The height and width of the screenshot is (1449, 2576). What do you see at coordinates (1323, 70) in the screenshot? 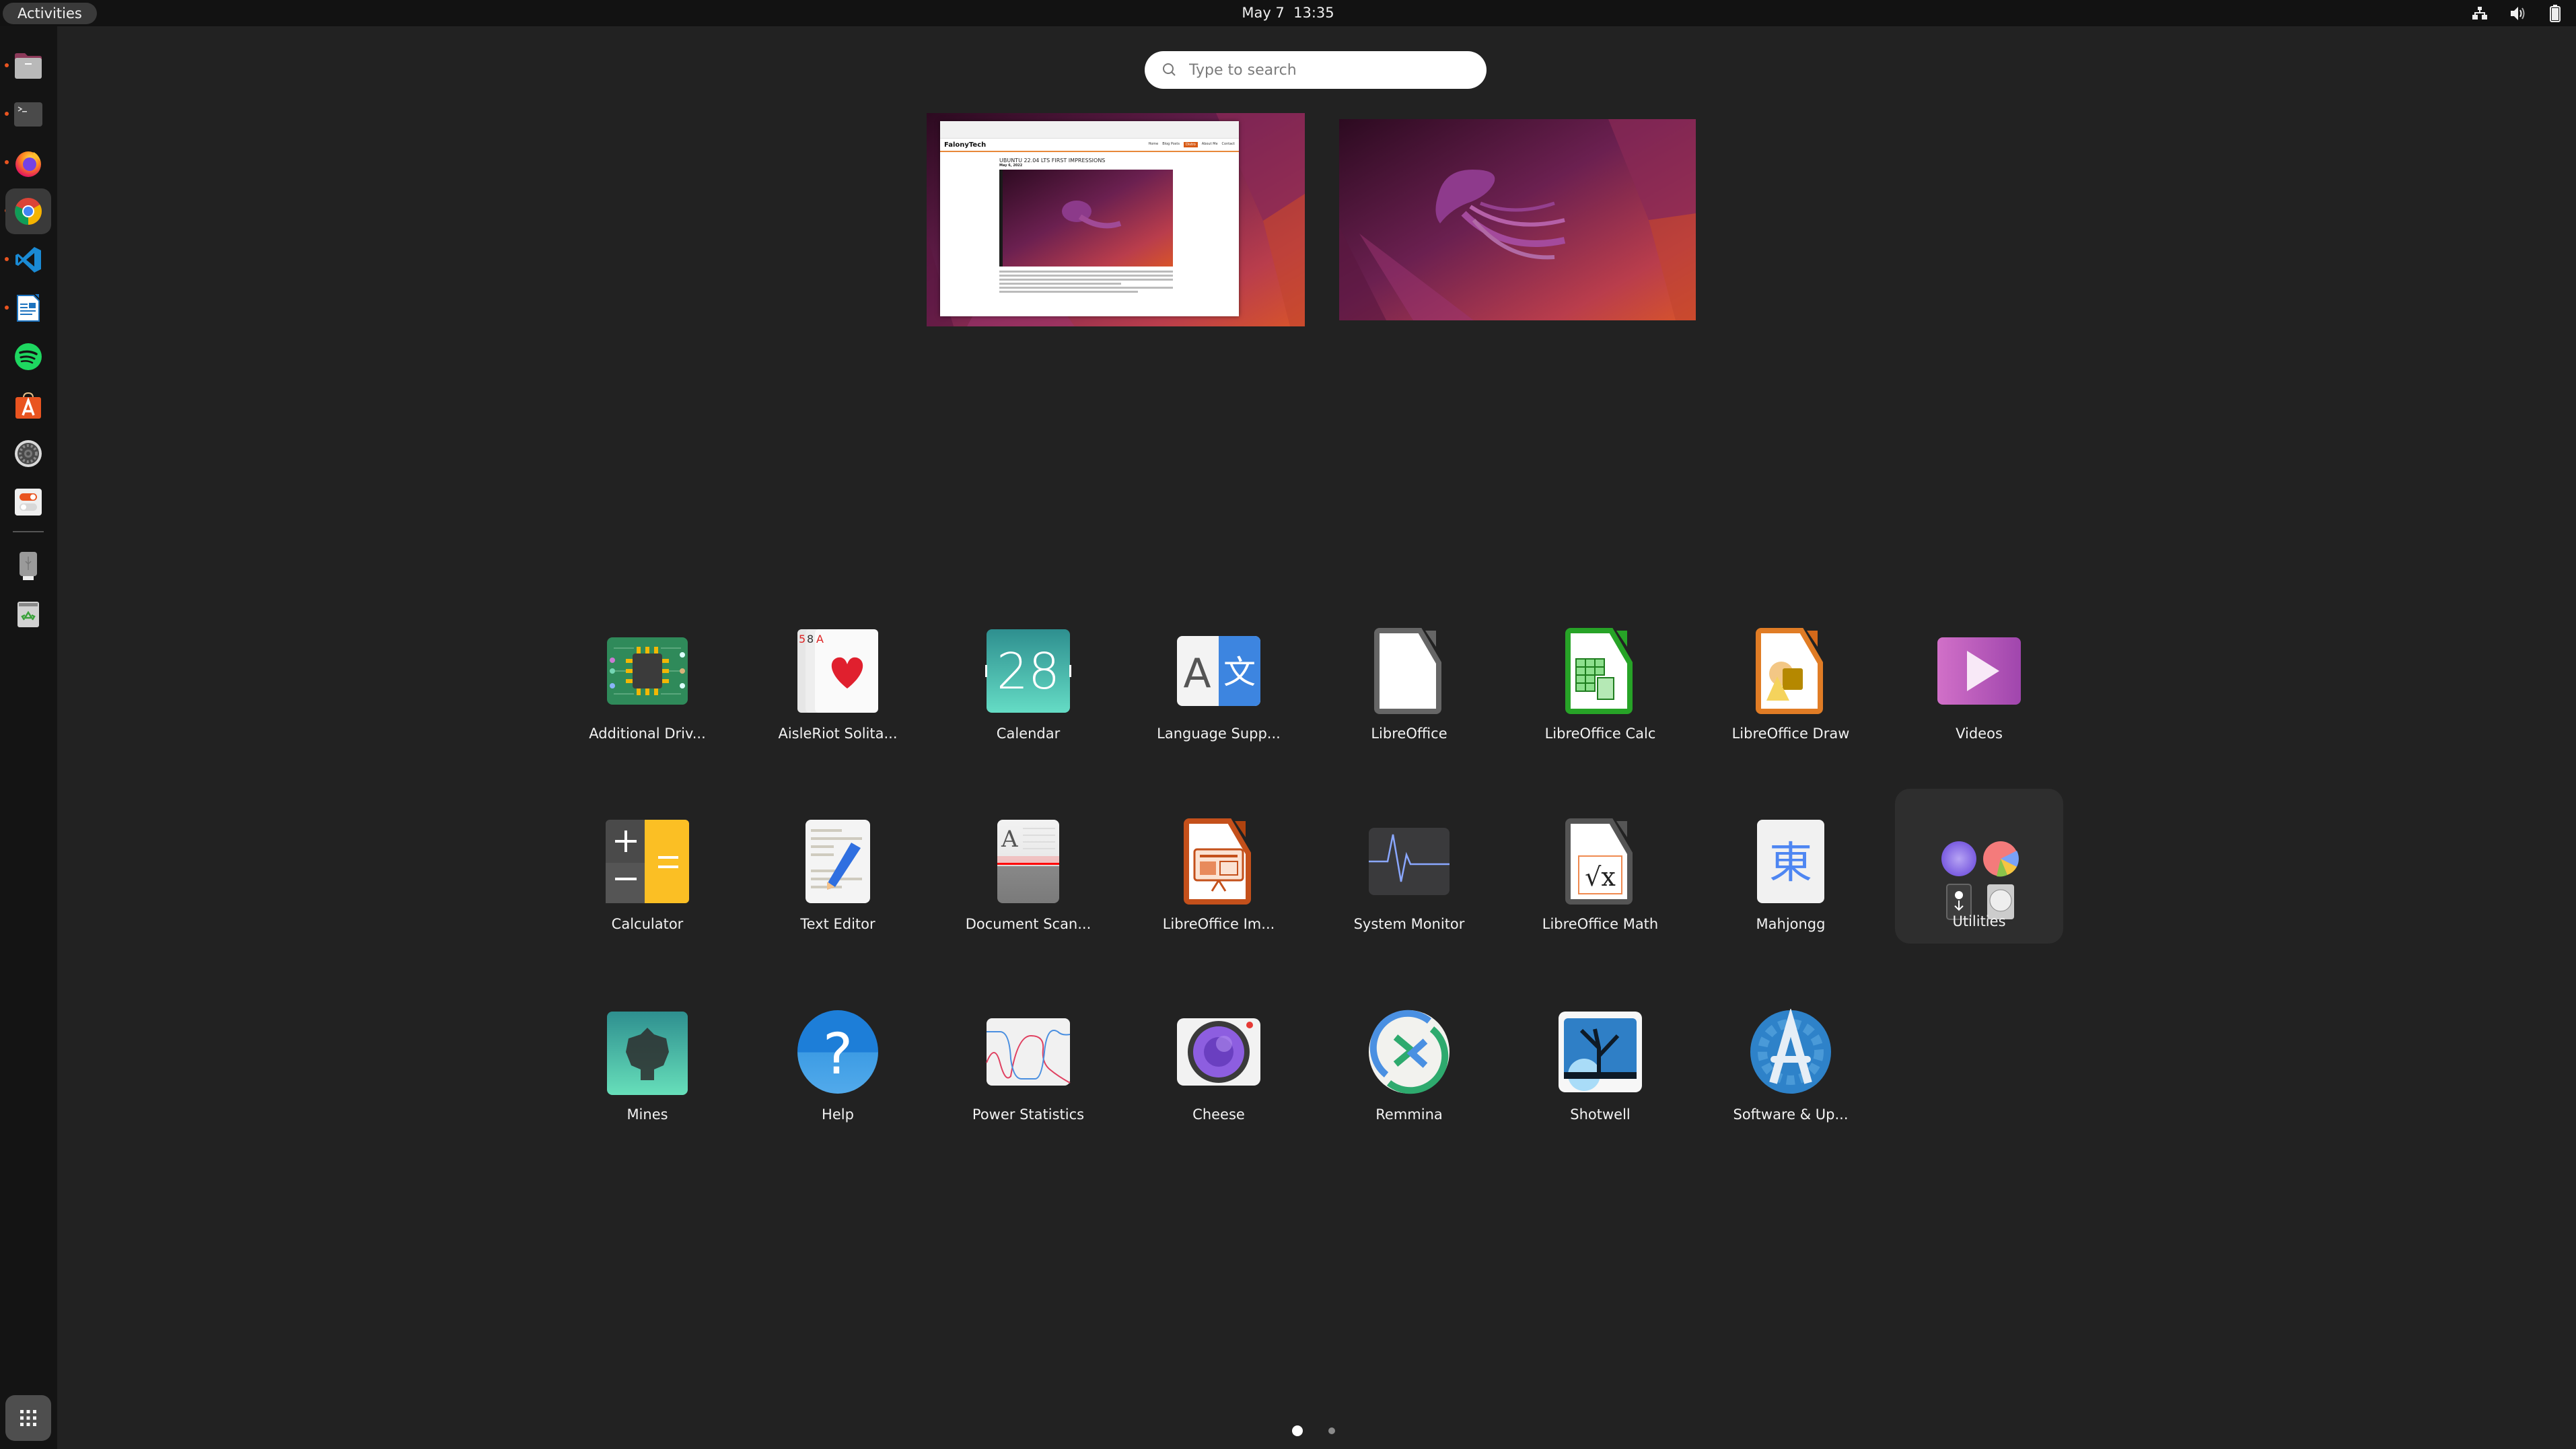
I see `search-input` at bounding box center [1323, 70].